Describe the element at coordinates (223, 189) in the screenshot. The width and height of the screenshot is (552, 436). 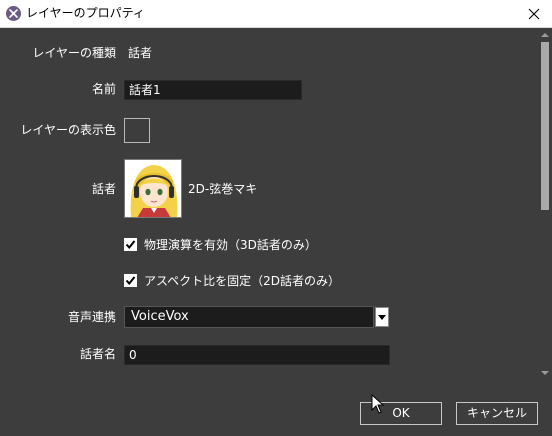
I see `speaker-name-text: 2D-弦巻マキ` at that location.